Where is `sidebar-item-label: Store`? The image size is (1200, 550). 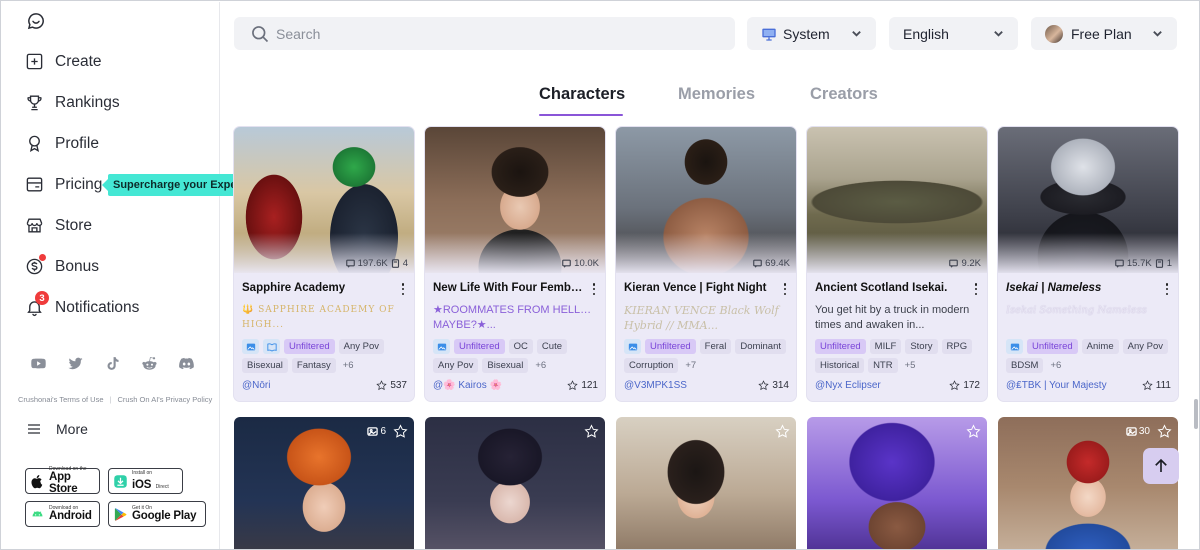 sidebar-item-label: Store is located at coordinates (74, 225).